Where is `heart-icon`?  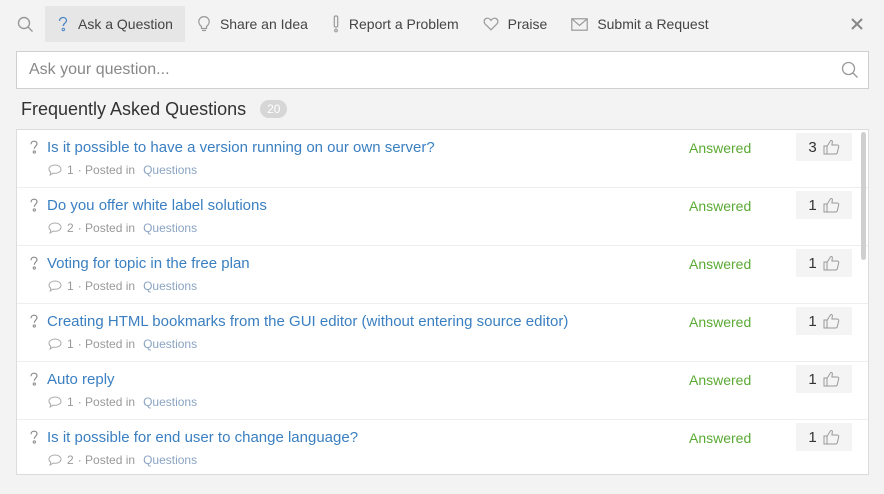 heart-icon is located at coordinates (491, 24).